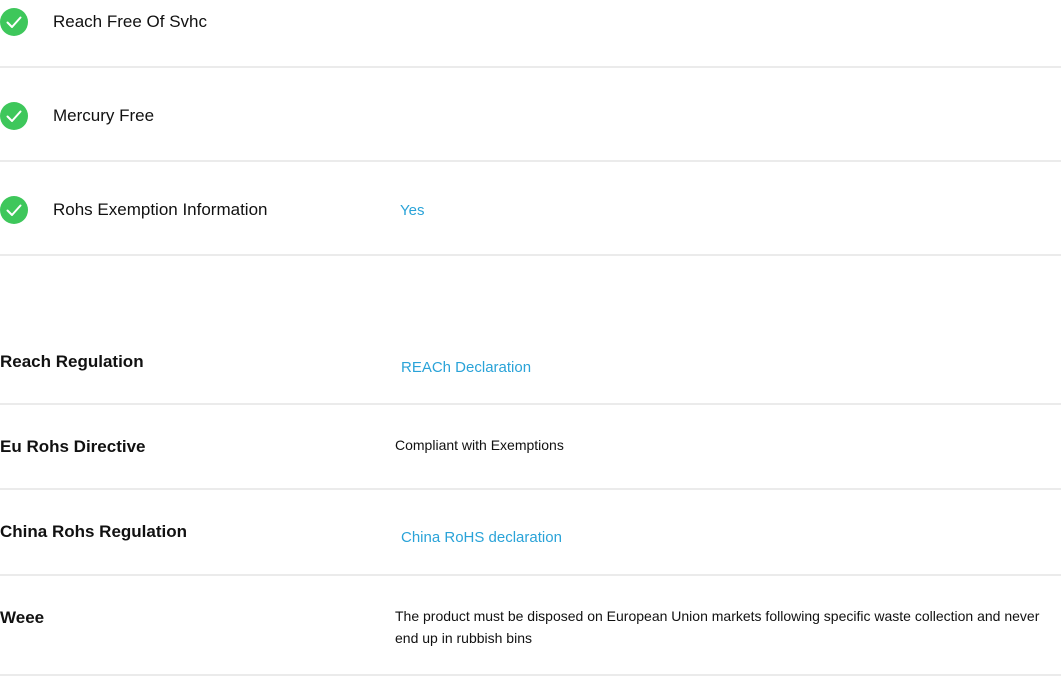  I want to click on check-label: Mercury Free, so click(104, 115).